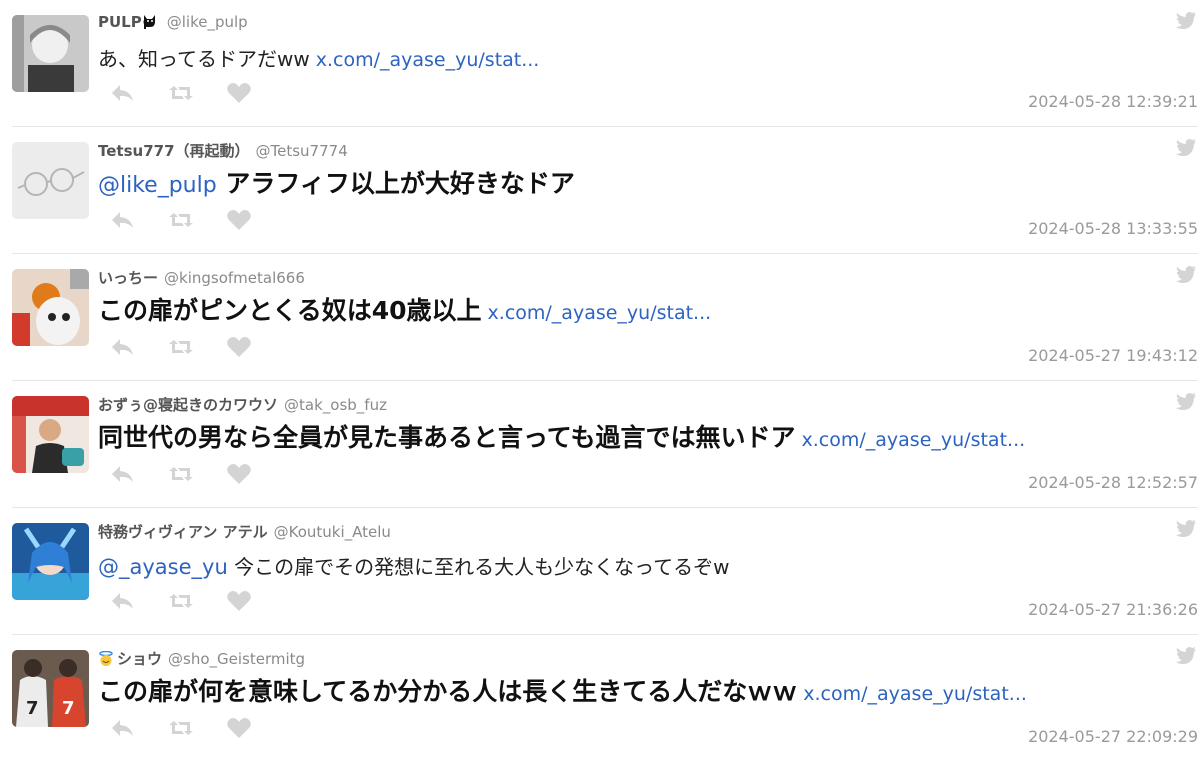 Image resolution: width=1200 pixels, height=762 pixels. Describe the element at coordinates (129, 22) in the screenshot. I see `display-name: PULP` at that location.